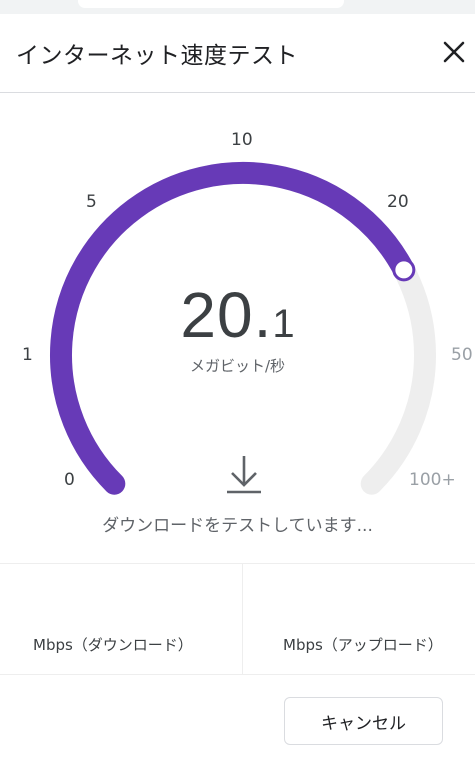  Describe the element at coordinates (432, 480) in the screenshot. I see `tick-label-100: 100+` at that location.